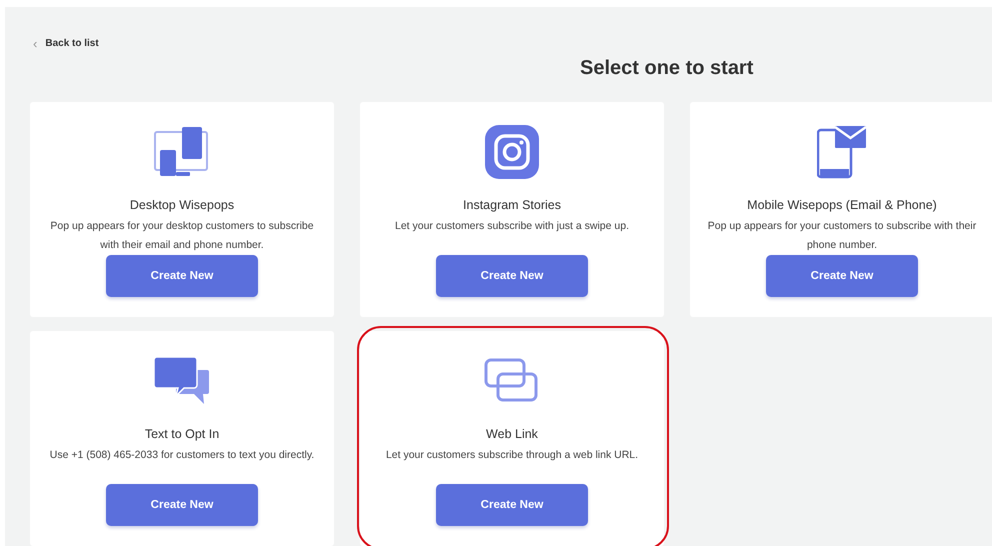 The image size is (992, 546). What do you see at coordinates (842, 236) in the screenshot?
I see `card-description: Pop up appears for your customers to subscribe with their phone number.` at bounding box center [842, 236].